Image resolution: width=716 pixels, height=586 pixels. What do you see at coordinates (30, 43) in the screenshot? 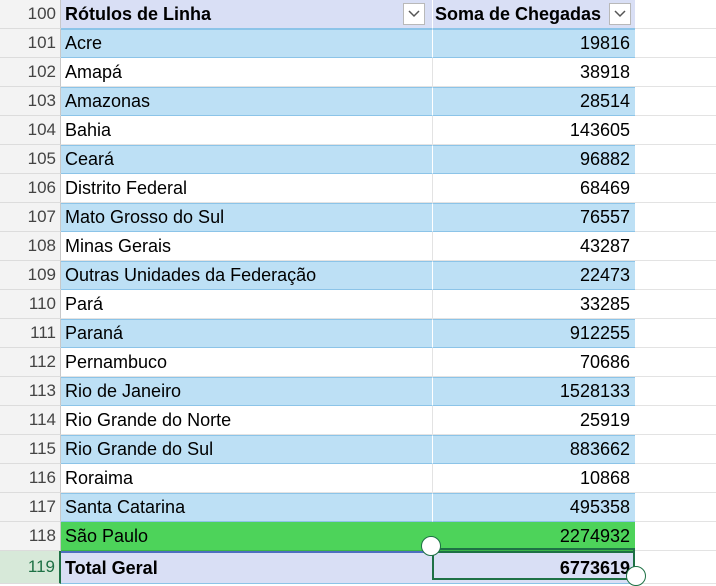
I see `row-number: 101` at bounding box center [30, 43].